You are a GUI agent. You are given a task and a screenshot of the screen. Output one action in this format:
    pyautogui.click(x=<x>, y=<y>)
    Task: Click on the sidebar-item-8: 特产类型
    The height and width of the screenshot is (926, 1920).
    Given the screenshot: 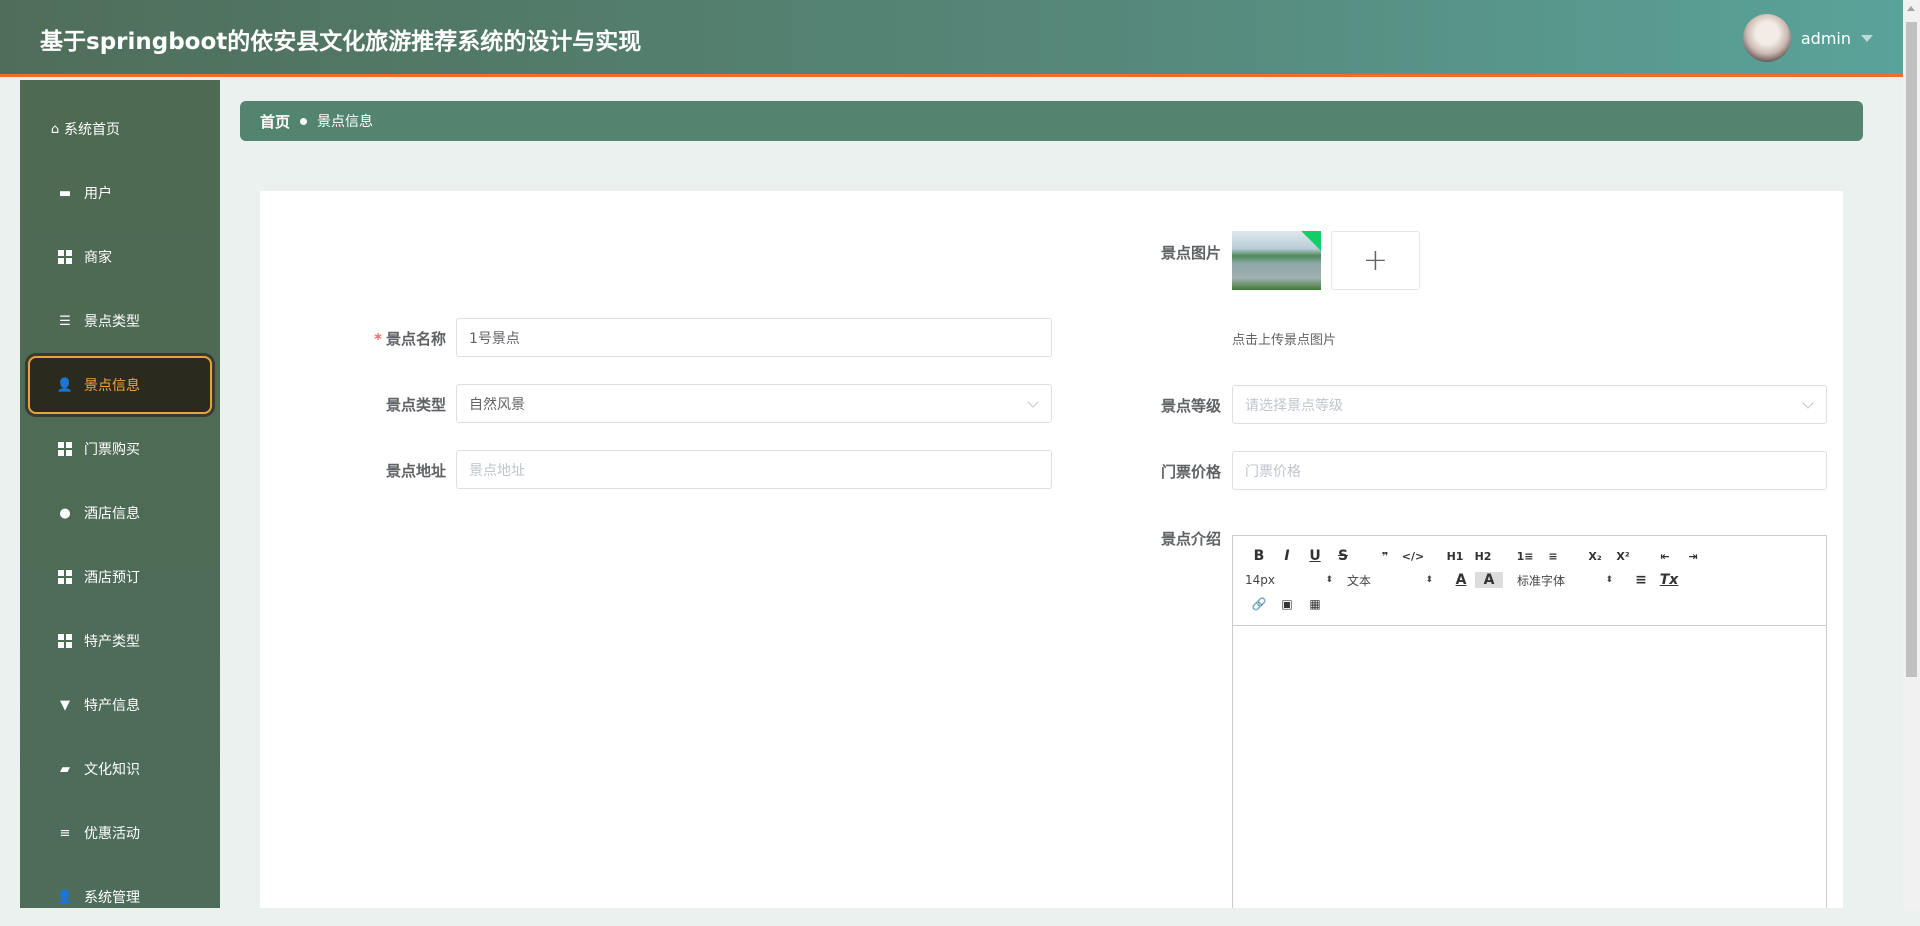 What is the action you would take?
    pyautogui.click(x=120, y=641)
    